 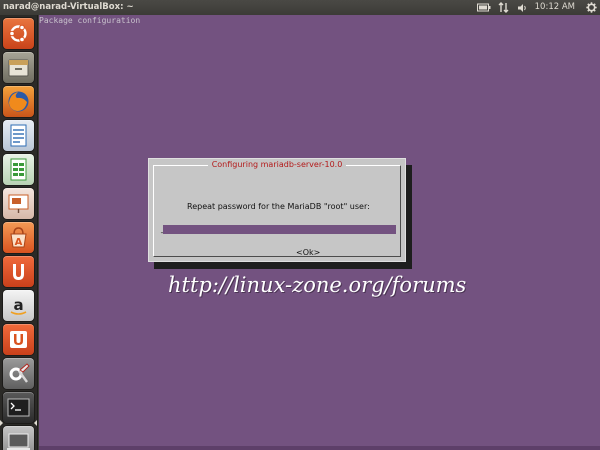 I want to click on impress-icon, so click(x=18, y=203).